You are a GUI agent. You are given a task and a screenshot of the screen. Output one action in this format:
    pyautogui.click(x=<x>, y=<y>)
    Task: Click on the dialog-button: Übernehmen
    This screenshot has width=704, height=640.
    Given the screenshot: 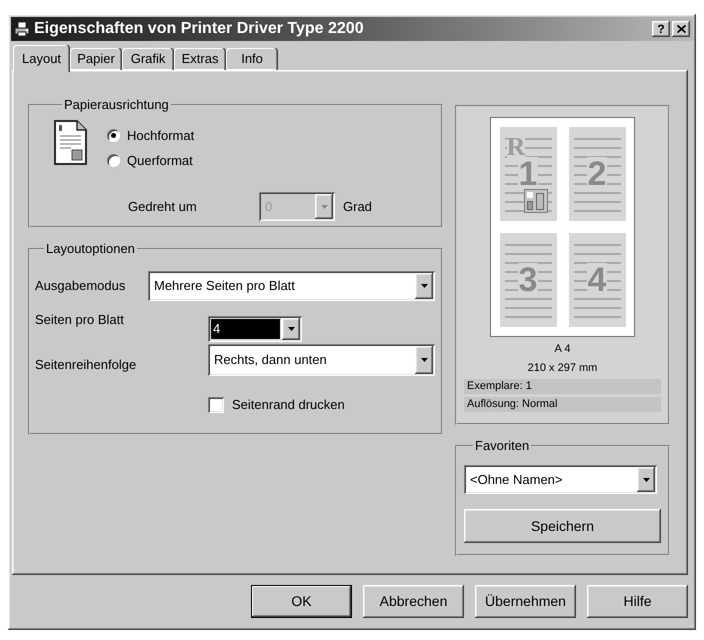 What is the action you would take?
    pyautogui.click(x=525, y=601)
    